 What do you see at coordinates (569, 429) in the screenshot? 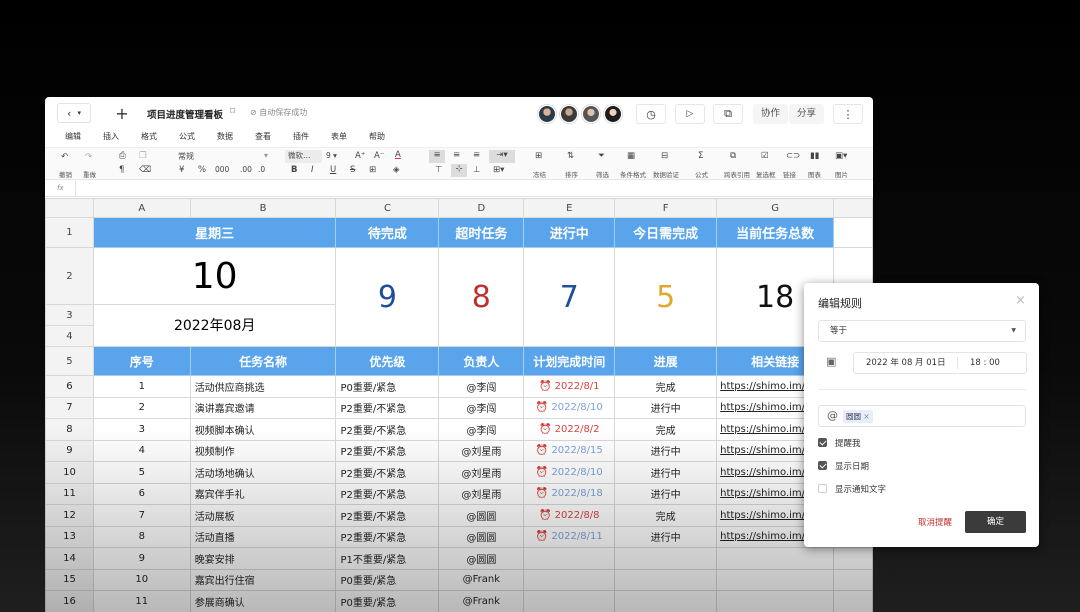
I see `cell-due-date: ⏰ 2022/8/2` at bounding box center [569, 429].